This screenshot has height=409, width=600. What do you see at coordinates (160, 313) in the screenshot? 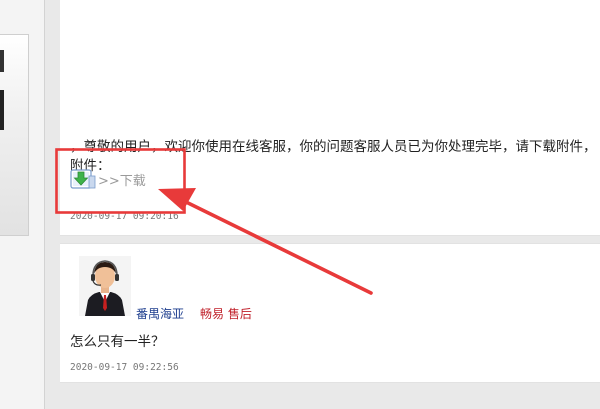
I see `agent-name: 番禺海亚` at bounding box center [160, 313].